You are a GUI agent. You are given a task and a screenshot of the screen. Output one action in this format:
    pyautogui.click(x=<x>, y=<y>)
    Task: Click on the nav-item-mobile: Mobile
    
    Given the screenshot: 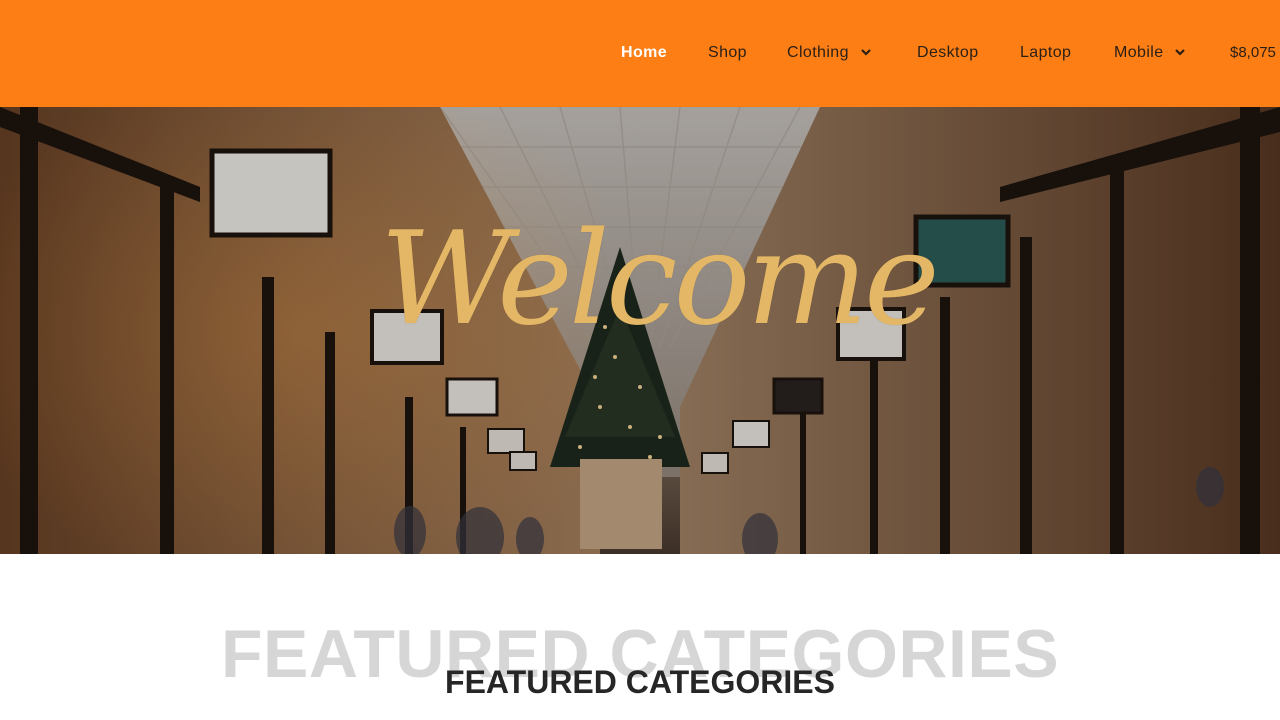 What is the action you would take?
    pyautogui.click(x=1150, y=53)
    